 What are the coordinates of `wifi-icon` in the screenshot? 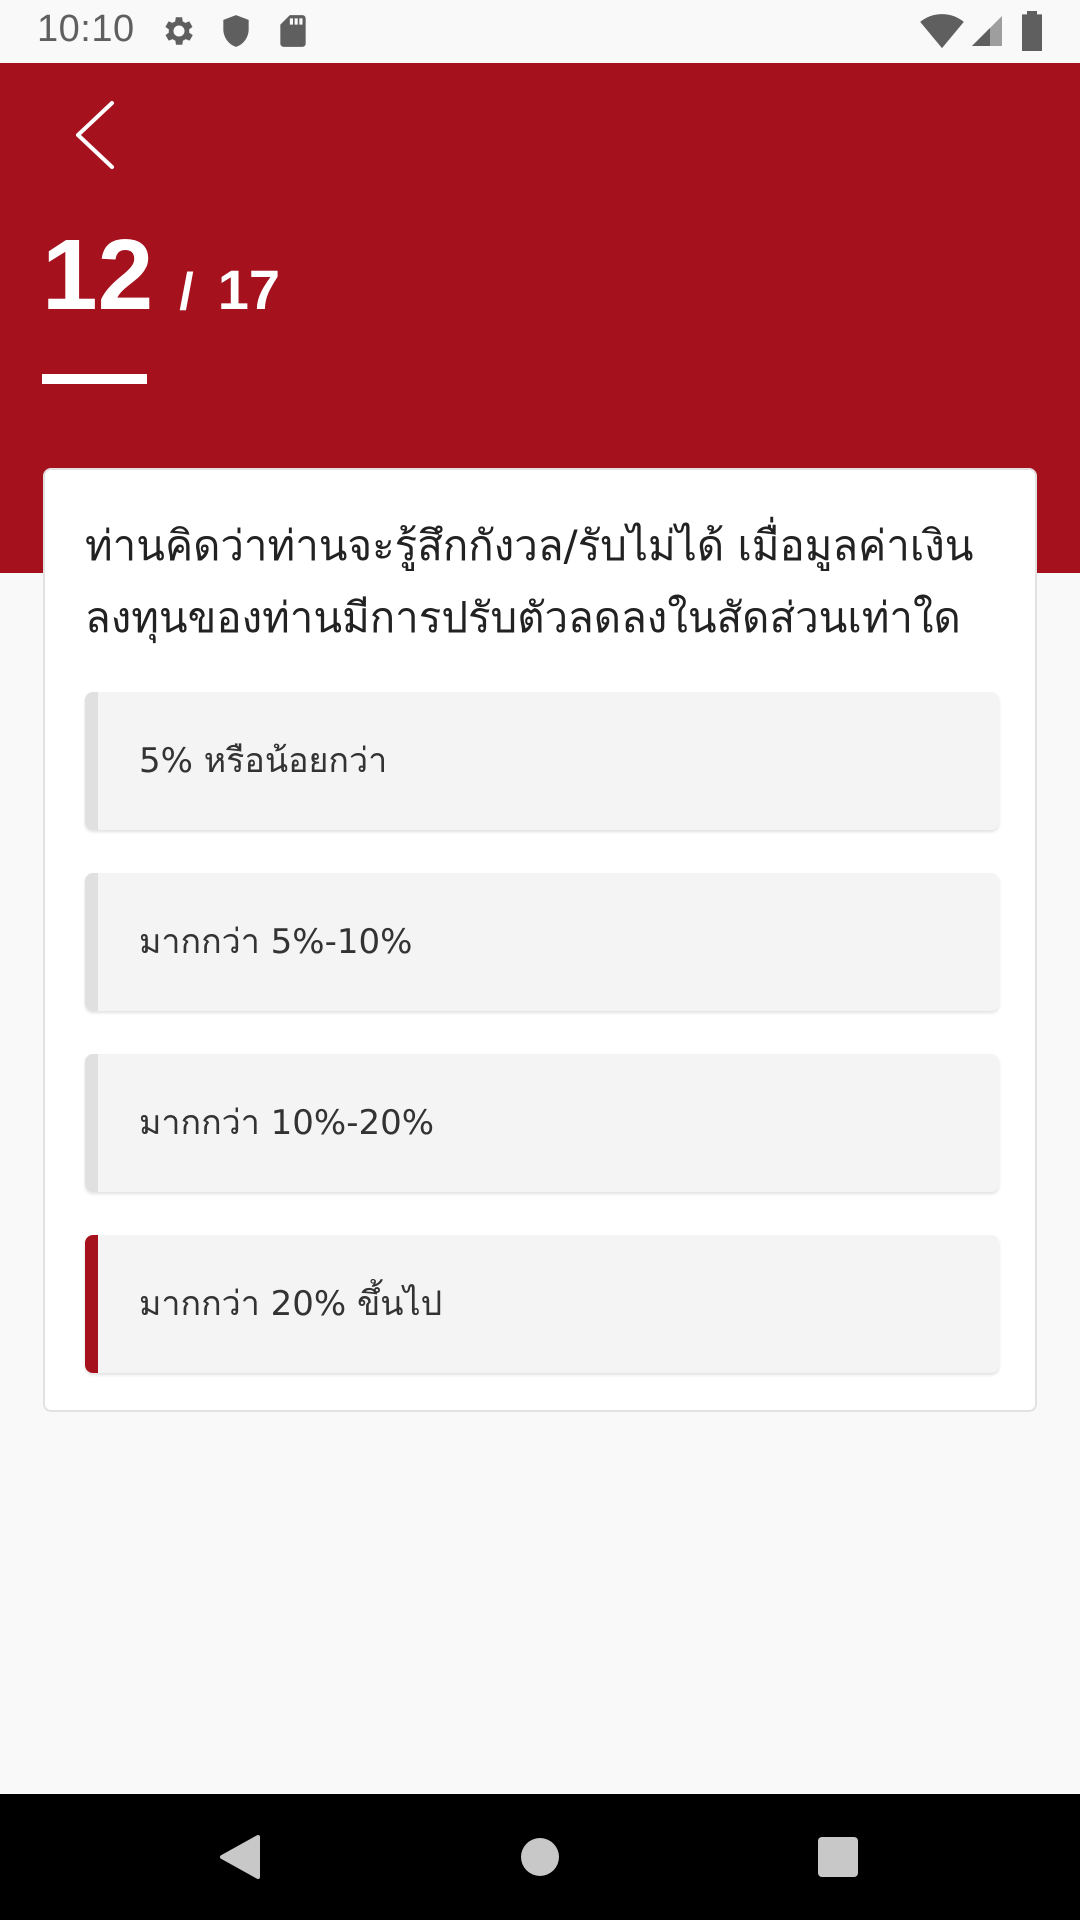 It's located at (942, 31).